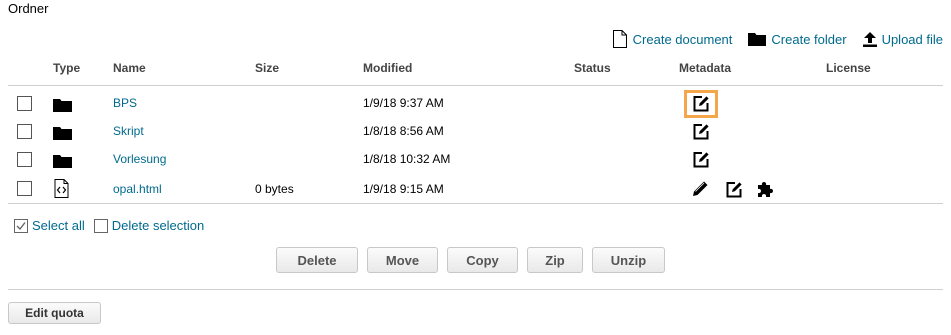 This screenshot has height=335, width=951. What do you see at coordinates (58, 225) in the screenshot?
I see `select-all-label: Select all` at bounding box center [58, 225].